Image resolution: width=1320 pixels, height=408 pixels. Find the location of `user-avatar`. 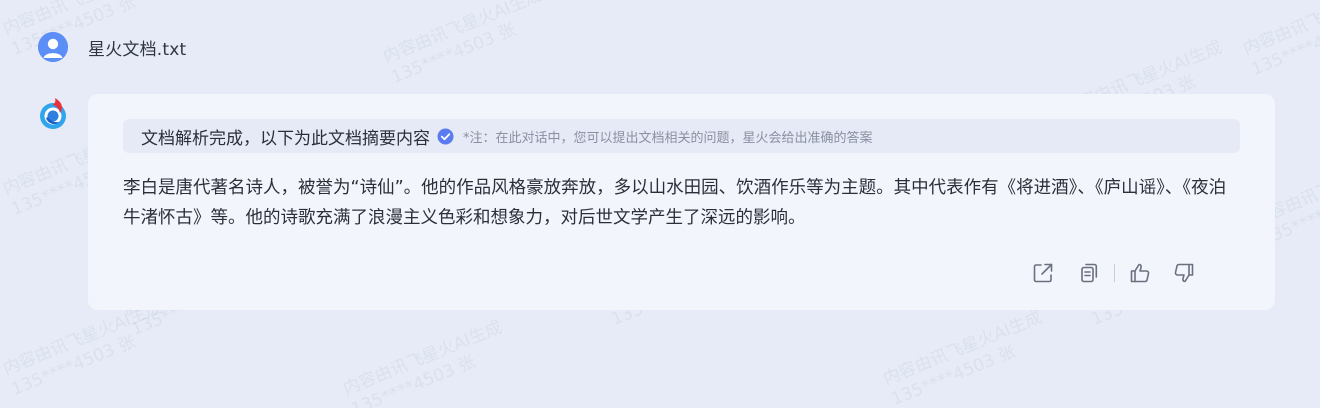

user-avatar is located at coordinates (53, 47).